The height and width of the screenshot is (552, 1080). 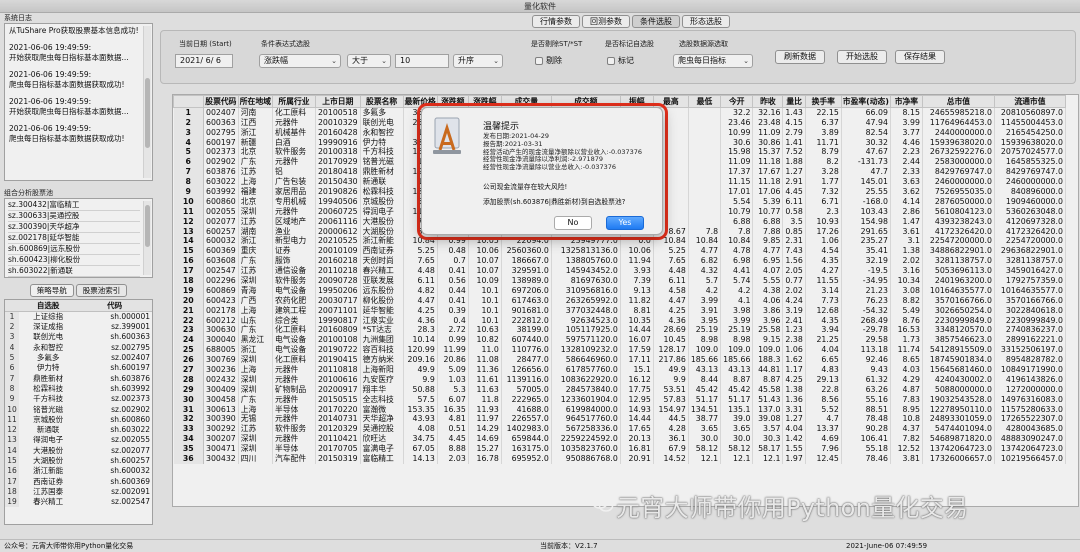 I want to click on watchlist-row: 19 春兴精工 sz.002547, so click(x=78, y=502).